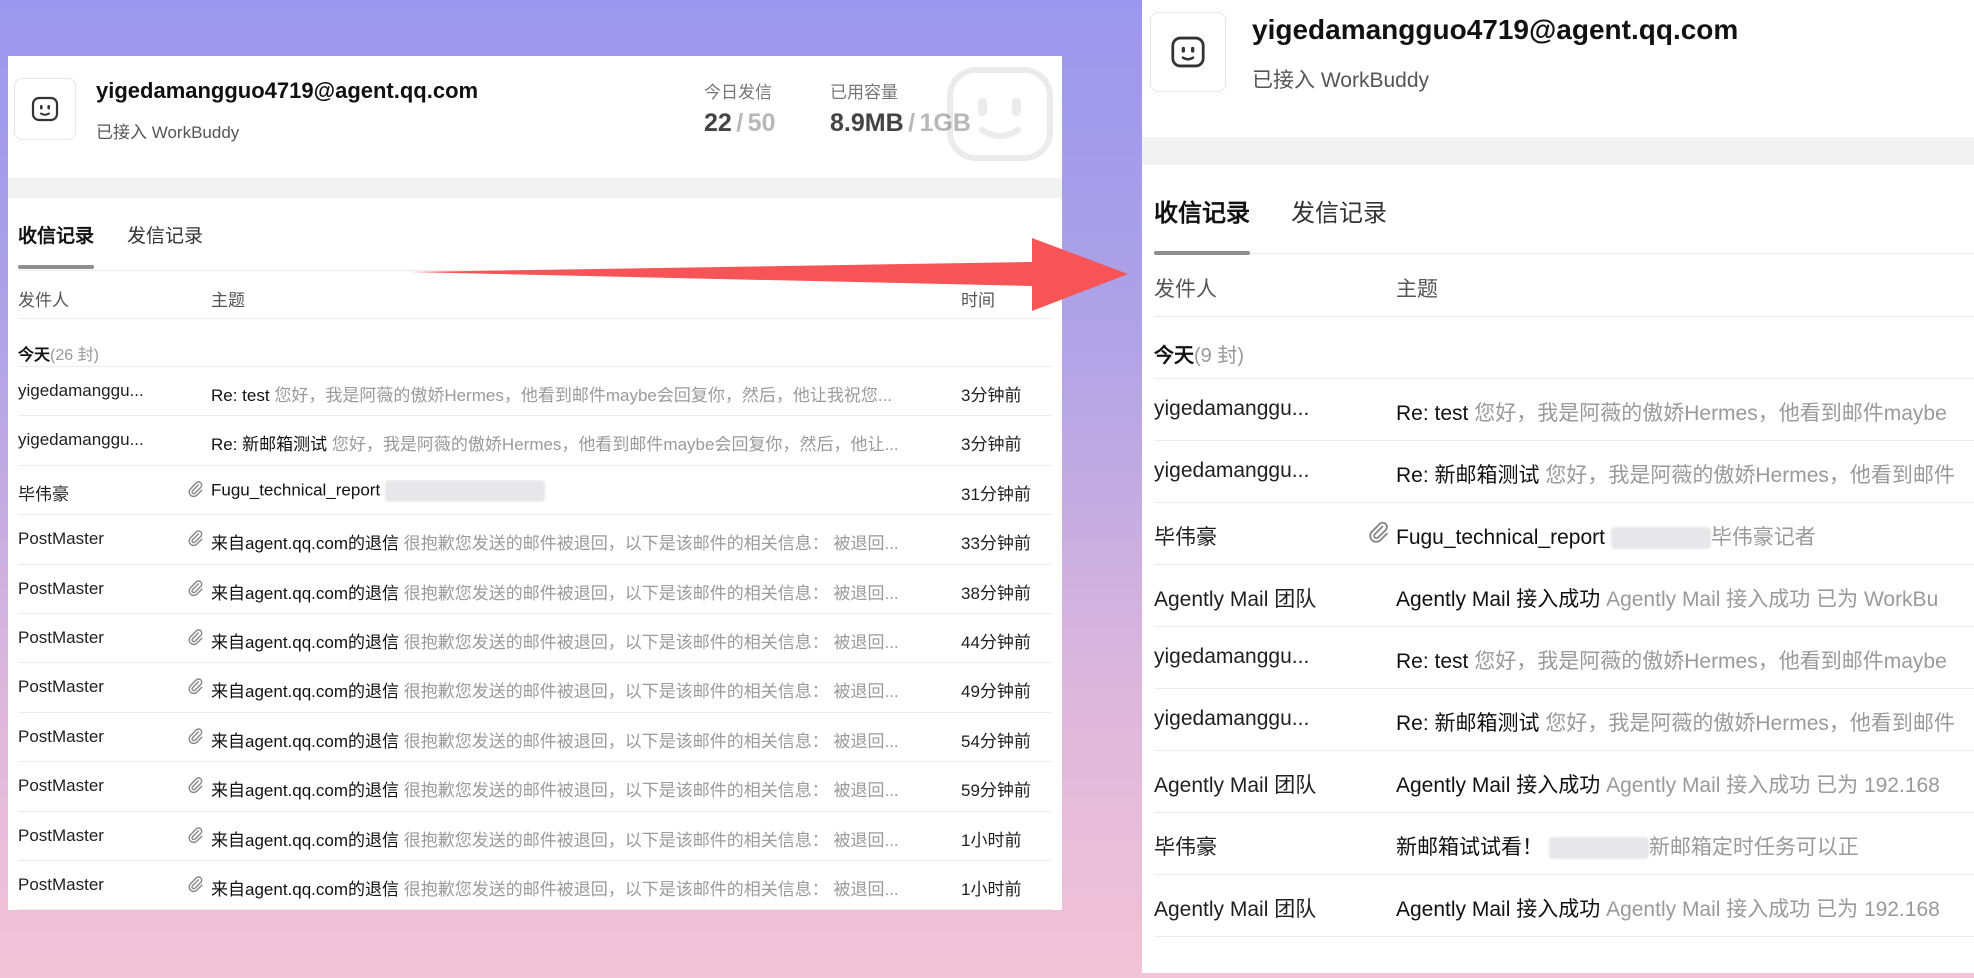 The height and width of the screenshot is (978, 1974). What do you see at coordinates (535, 234) in the screenshot?
I see `mail-tabs: 收信记录 发信记录` at bounding box center [535, 234].